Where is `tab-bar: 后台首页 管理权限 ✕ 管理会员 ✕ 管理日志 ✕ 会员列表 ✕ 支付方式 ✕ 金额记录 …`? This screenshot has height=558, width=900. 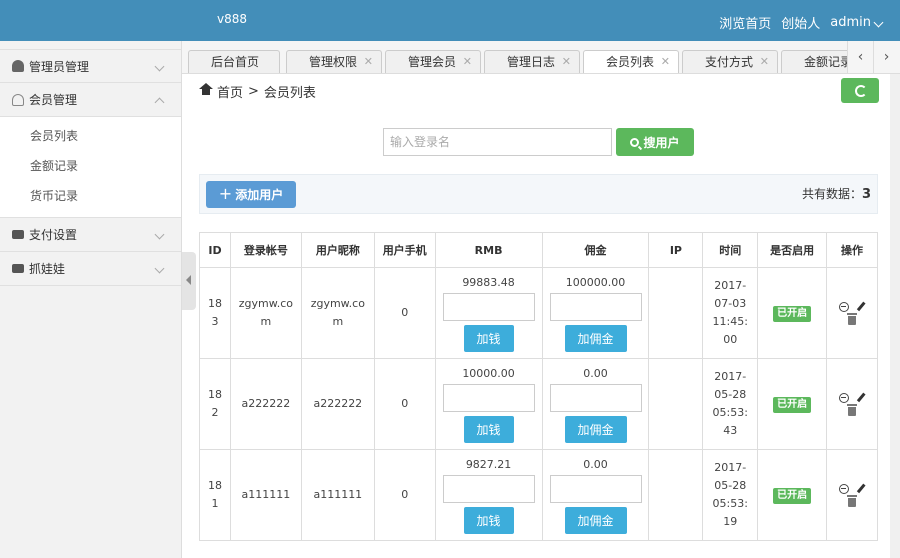 tab-bar: 后台首页 管理权限 ✕ 管理会员 ✕ 管理日志 ✕ 会员列表 ✕ 支付方式 ✕ 金额记录 … is located at coordinates (541, 57).